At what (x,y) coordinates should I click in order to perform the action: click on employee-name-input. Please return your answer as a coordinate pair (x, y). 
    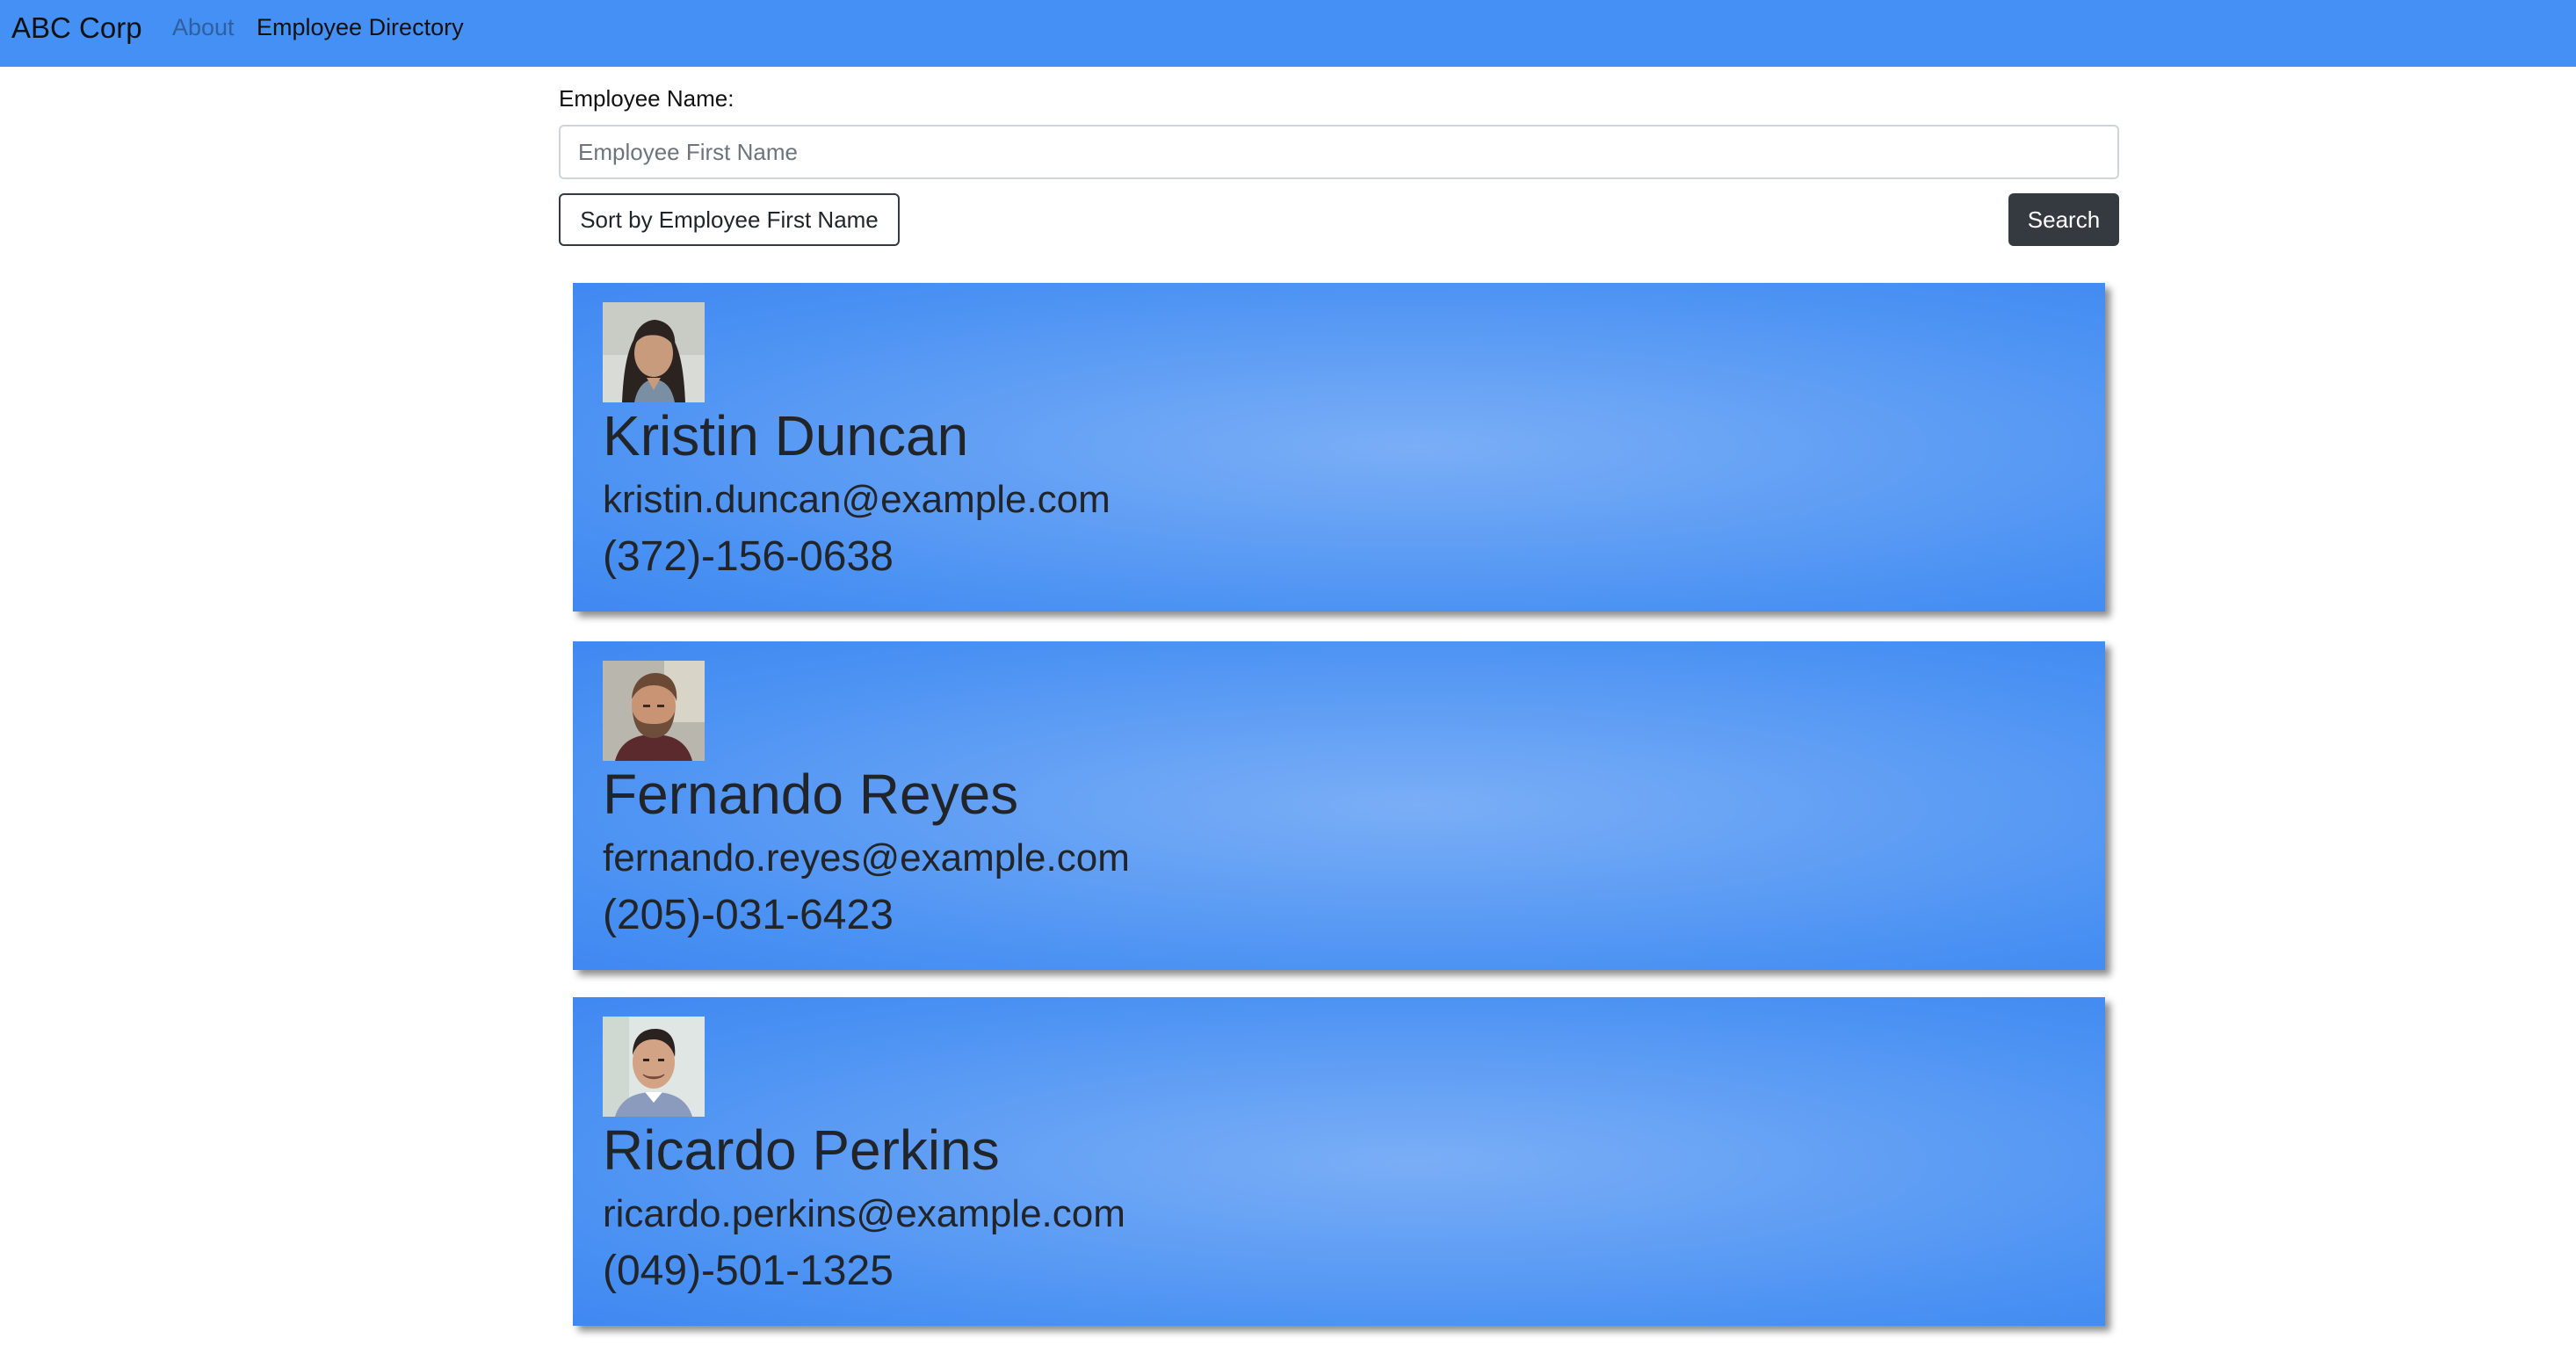
    Looking at the image, I should click on (1339, 152).